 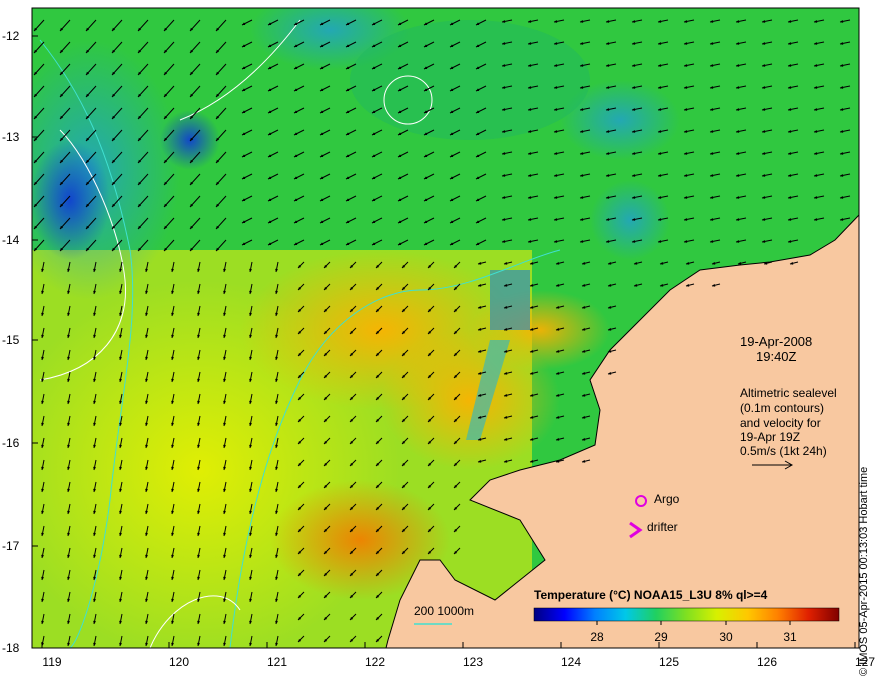 What do you see at coordinates (11, 240) in the screenshot?
I see `lat-tick-label: -14` at bounding box center [11, 240].